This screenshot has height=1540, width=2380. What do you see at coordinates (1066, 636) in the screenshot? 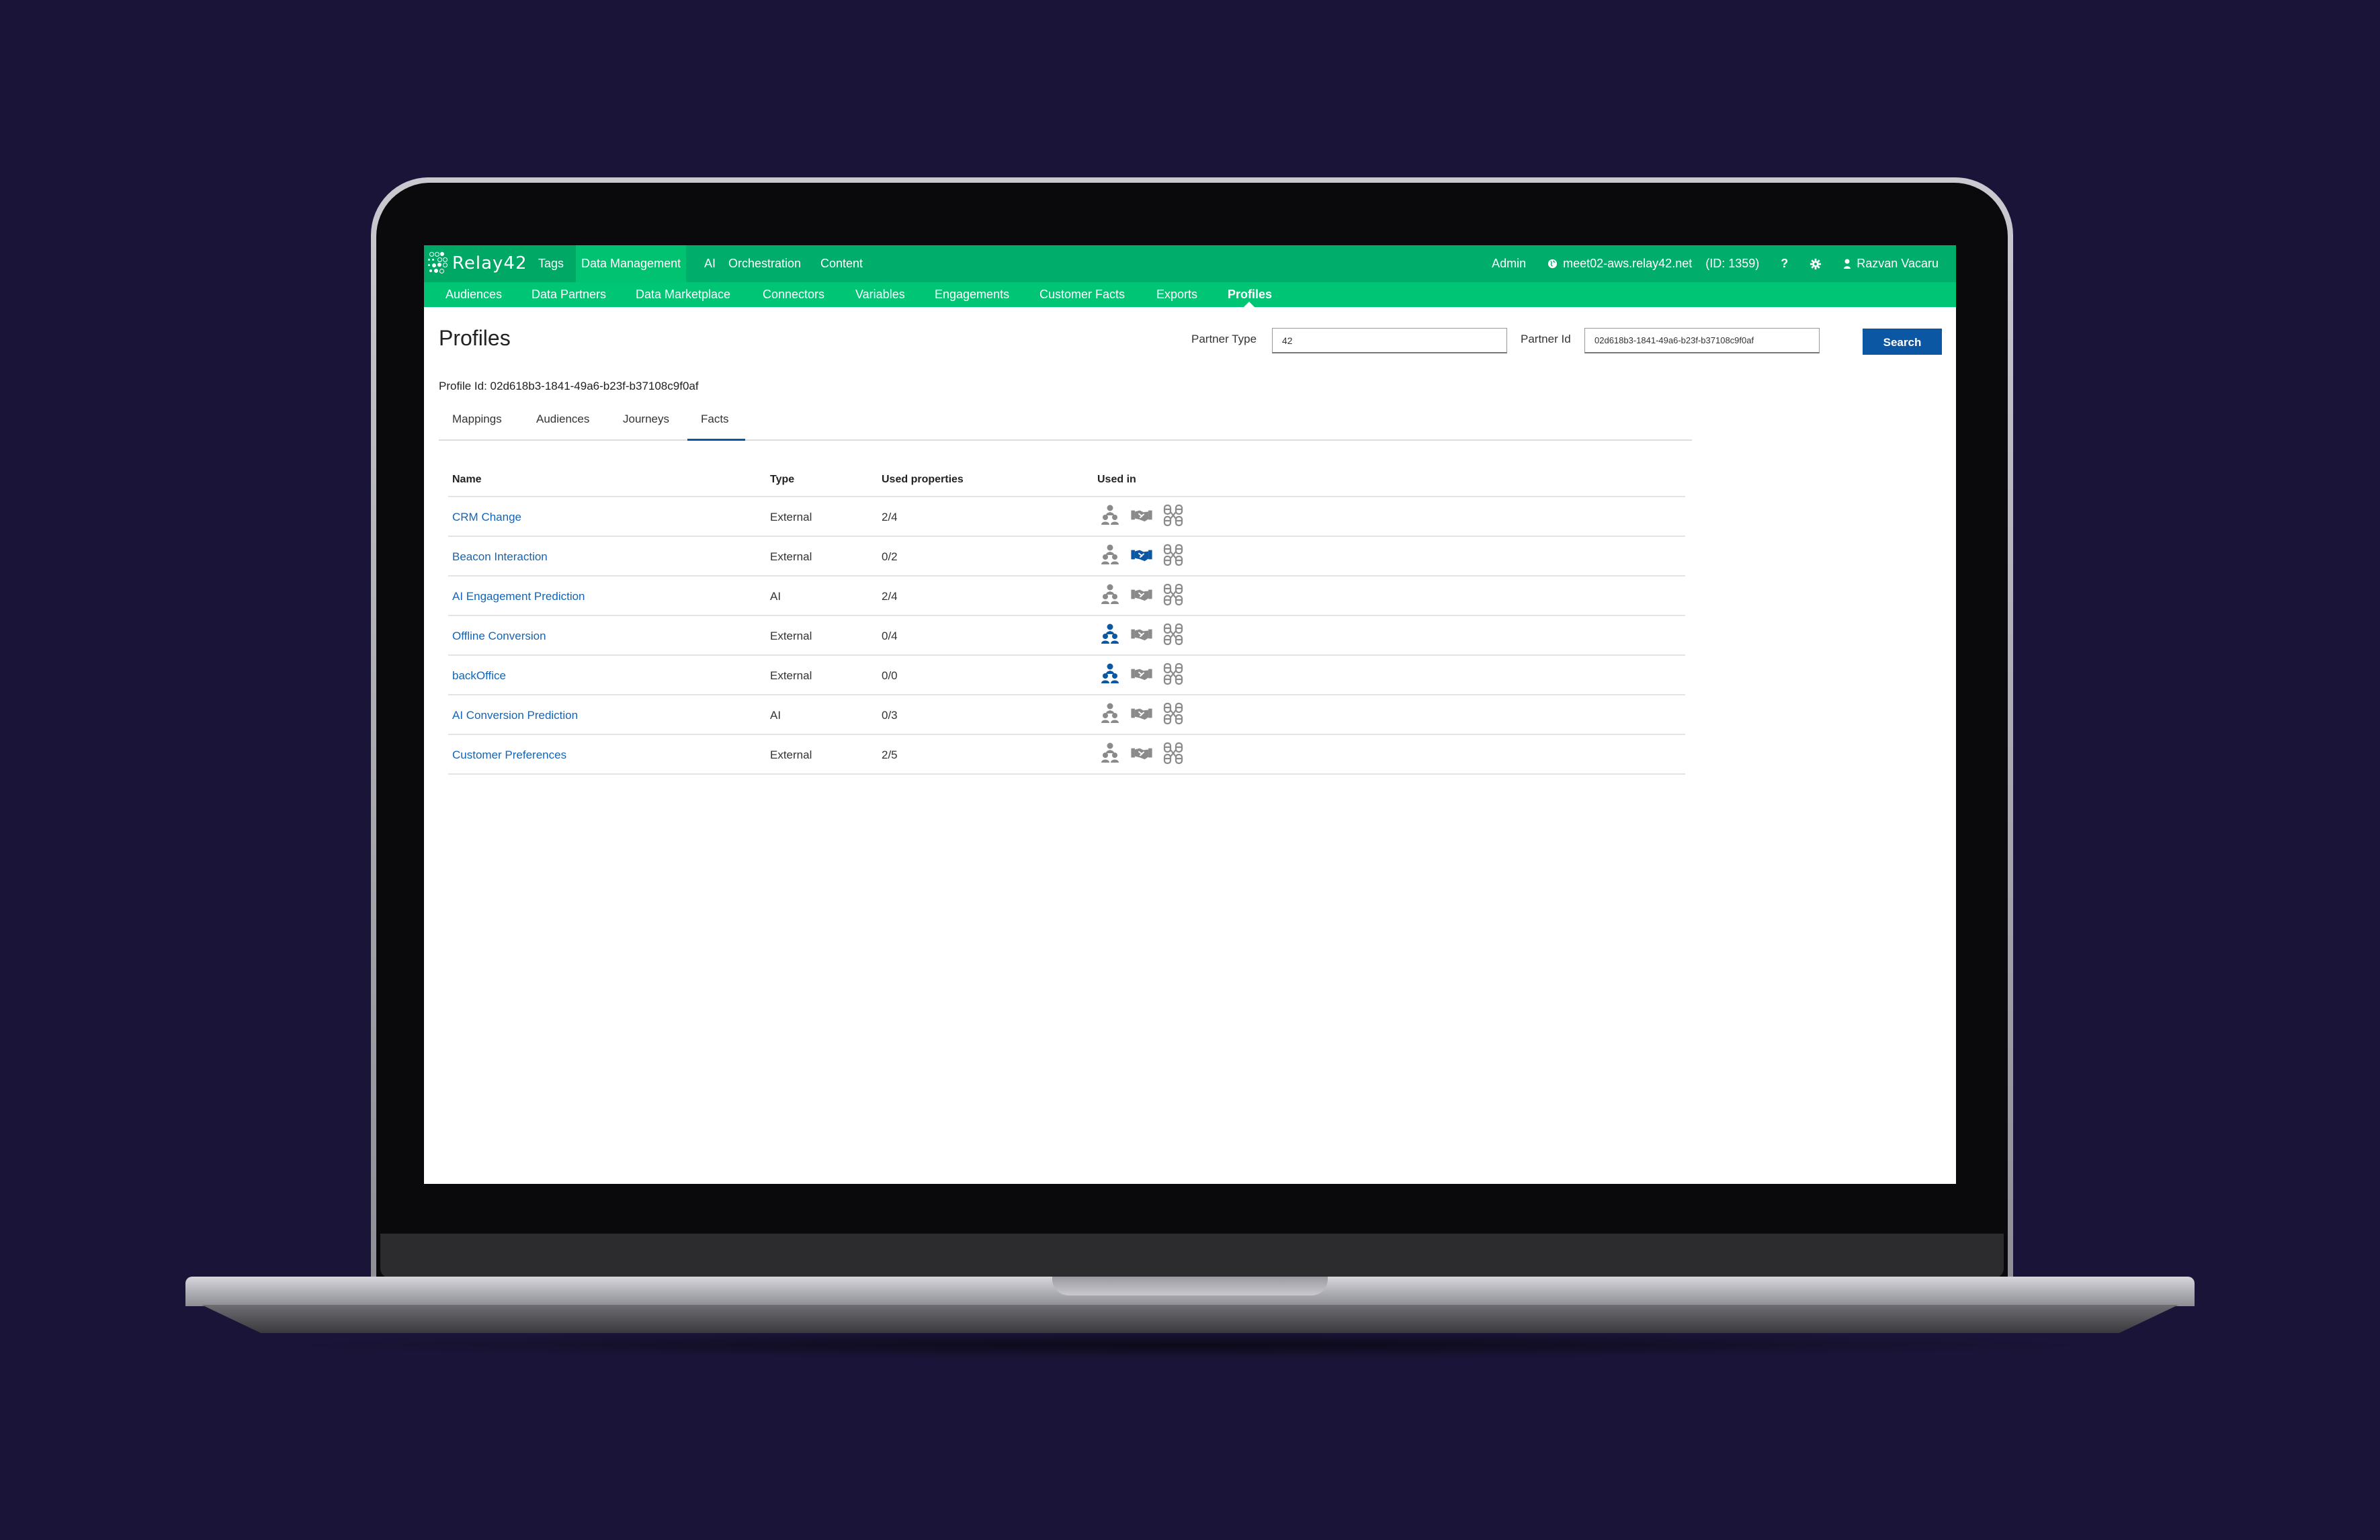
I see `table-row: Offline Conversion External 0/4` at bounding box center [1066, 636].